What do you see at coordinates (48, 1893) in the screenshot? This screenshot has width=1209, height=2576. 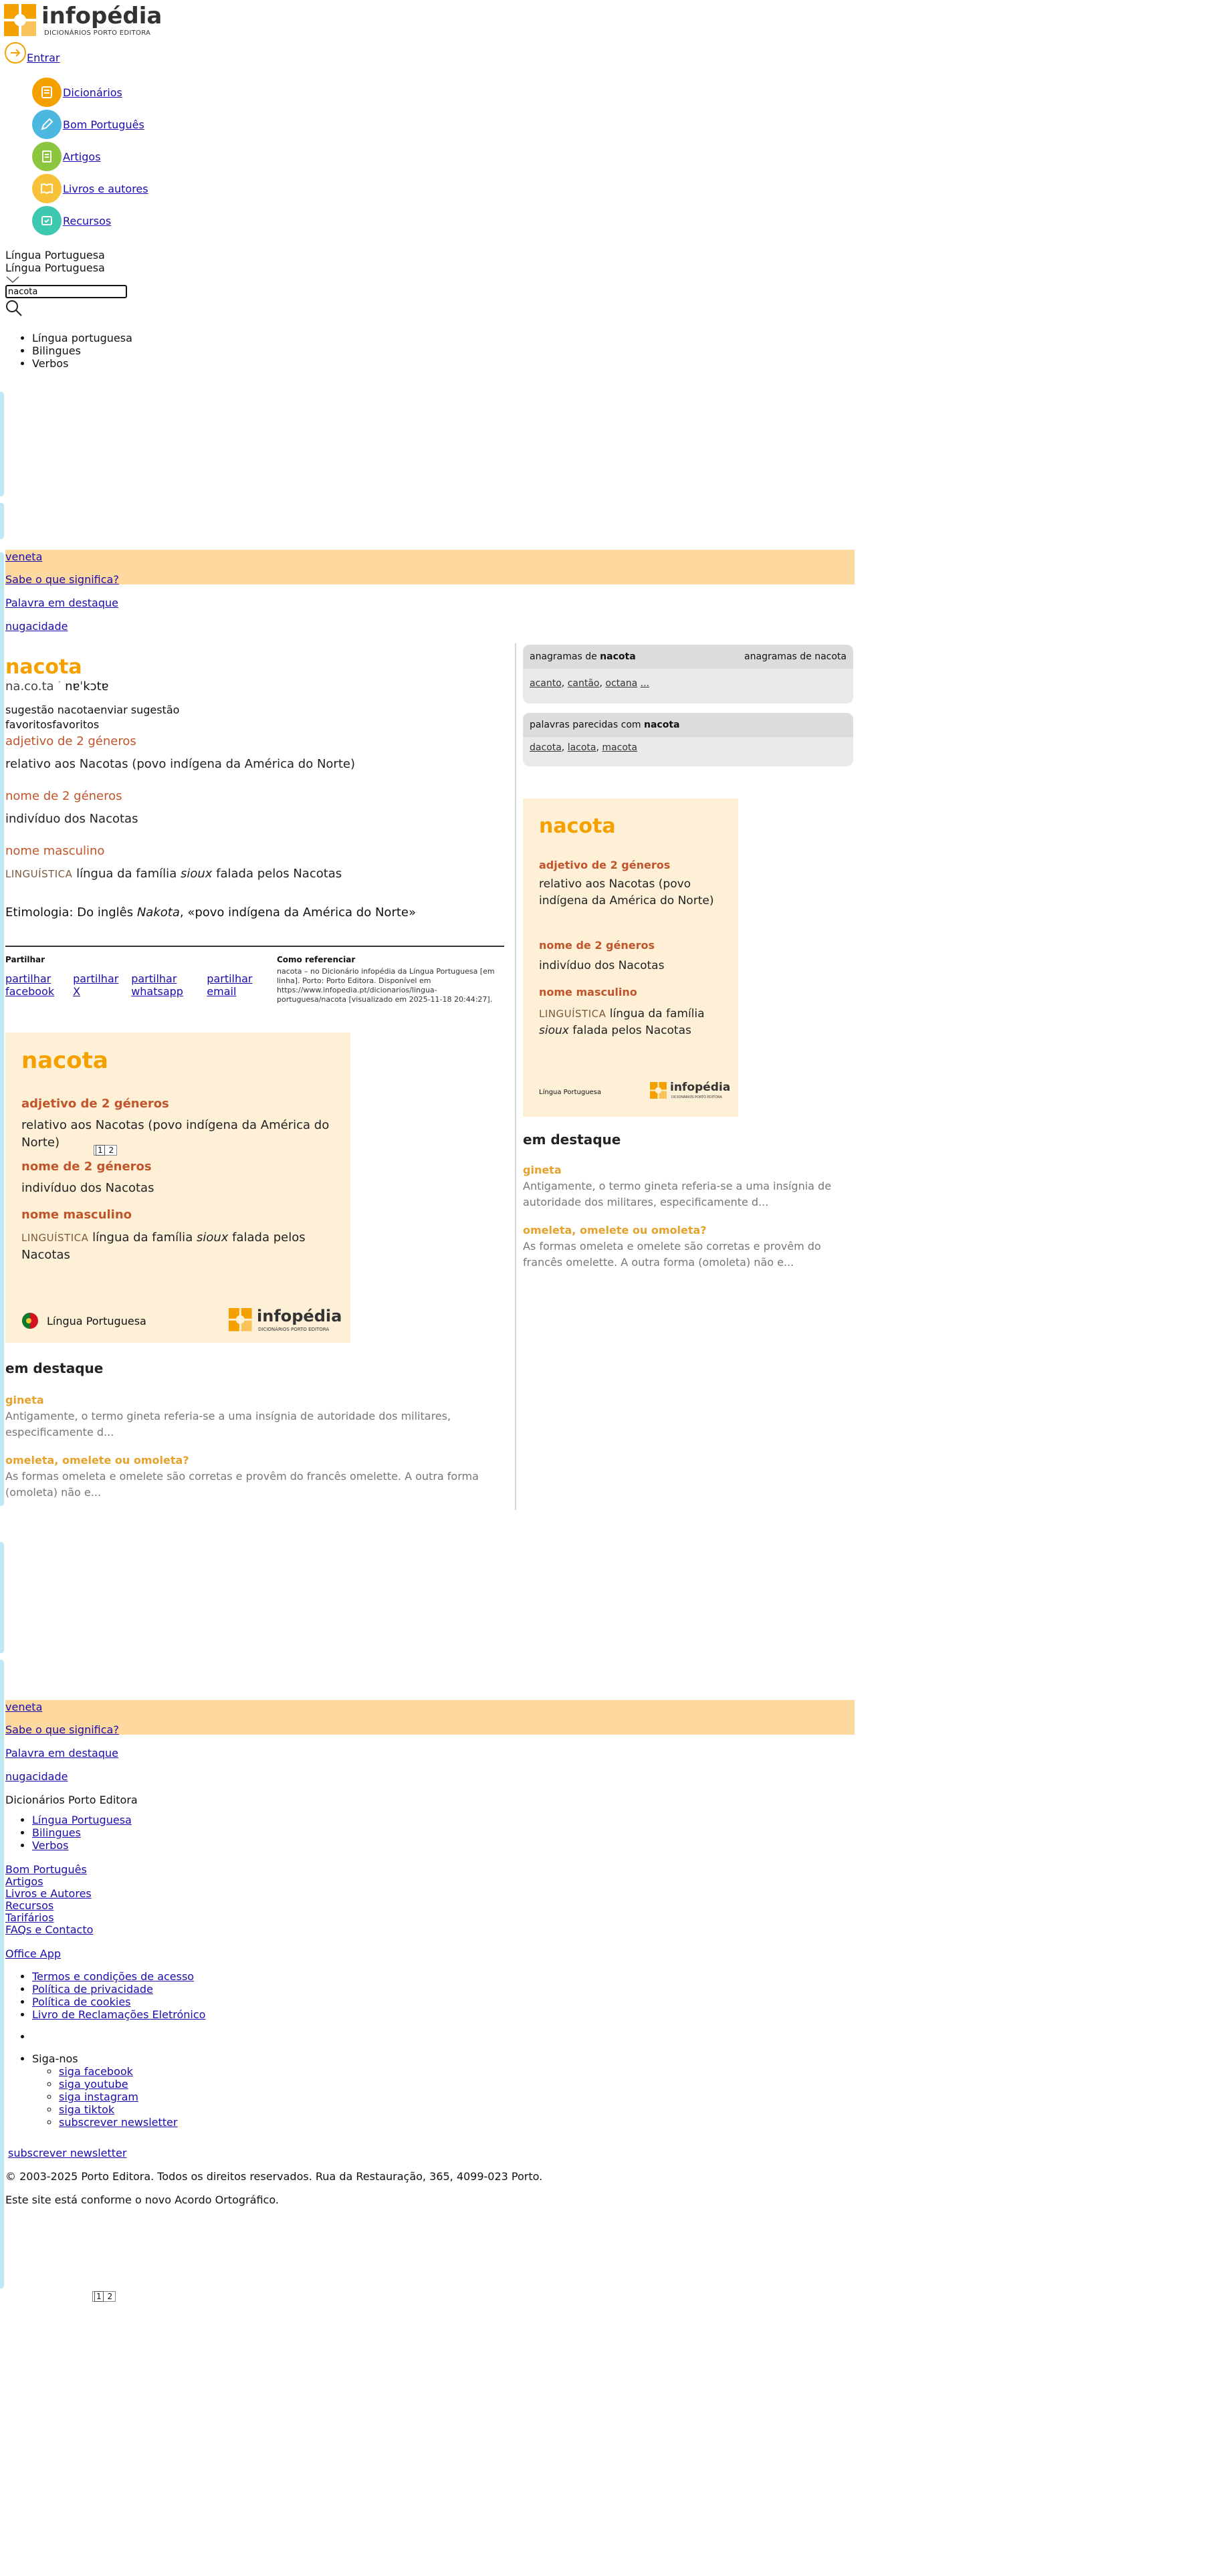 I see `footer-link: Livros e Autores` at bounding box center [48, 1893].